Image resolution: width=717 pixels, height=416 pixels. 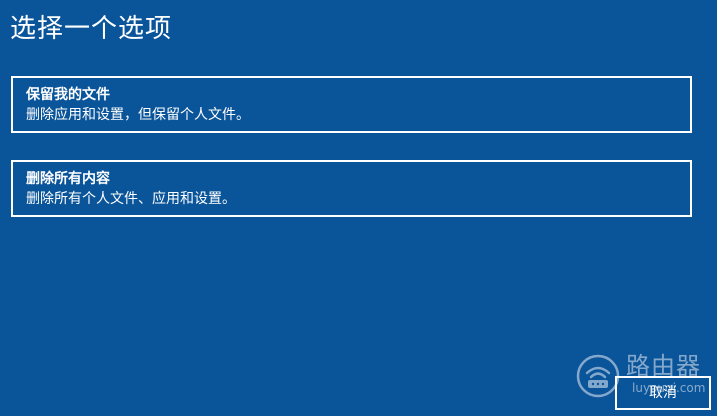 I want to click on option-title: 删除所有内容, so click(x=68, y=179).